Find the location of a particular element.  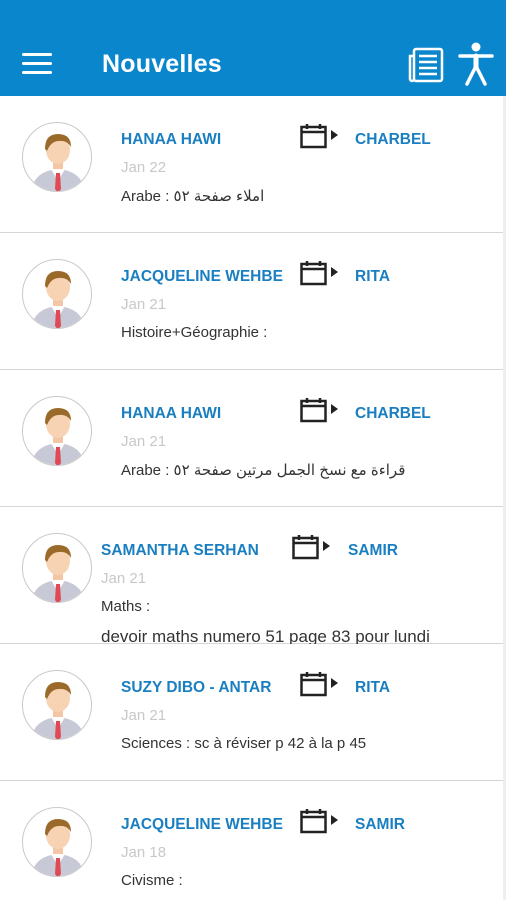

date-label: Jan 22 is located at coordinates (144, 167).